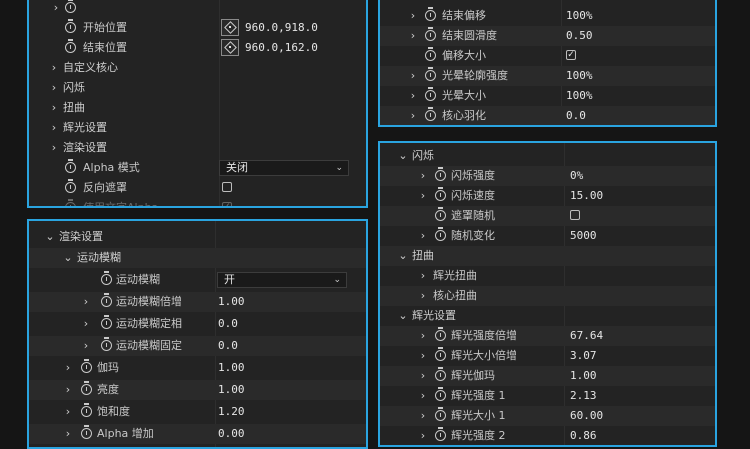 The width and height of the screenshot is (750, 449). What do you see at coordinates (547, 316) in the screenshot?
I see `group-row-glow-settings: ⌄ 辉光设置` at bounding box center [547, 316].